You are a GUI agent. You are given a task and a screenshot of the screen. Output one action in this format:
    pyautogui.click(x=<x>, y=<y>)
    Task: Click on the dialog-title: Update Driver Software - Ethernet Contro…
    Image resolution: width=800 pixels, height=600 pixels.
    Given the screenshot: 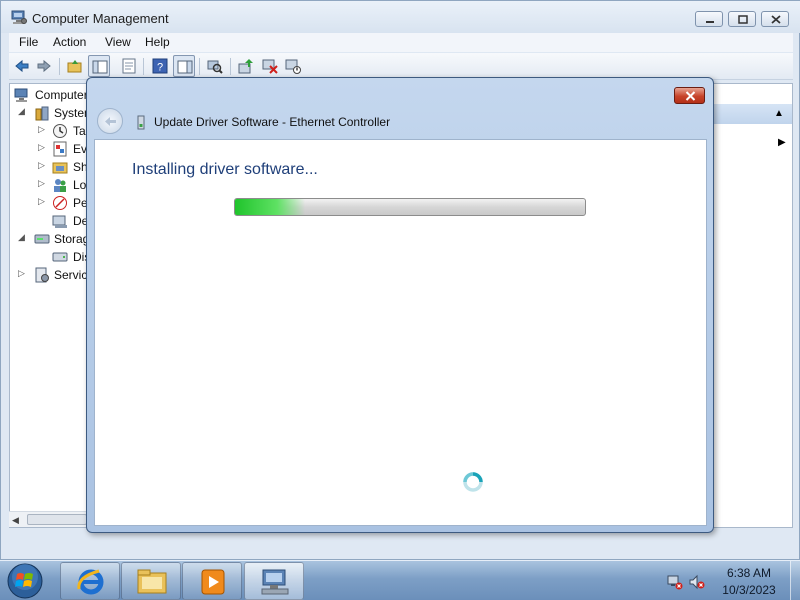 What is the action you would take?
    pyautogui.click(x=272, y=122)
    